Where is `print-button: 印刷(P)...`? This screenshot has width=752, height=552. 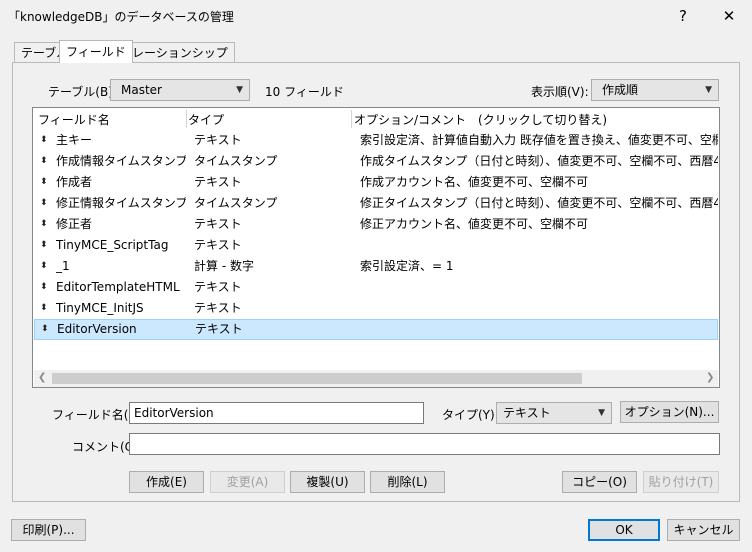
print-button: 印刷(P)... is located at coordinates (48, 530).